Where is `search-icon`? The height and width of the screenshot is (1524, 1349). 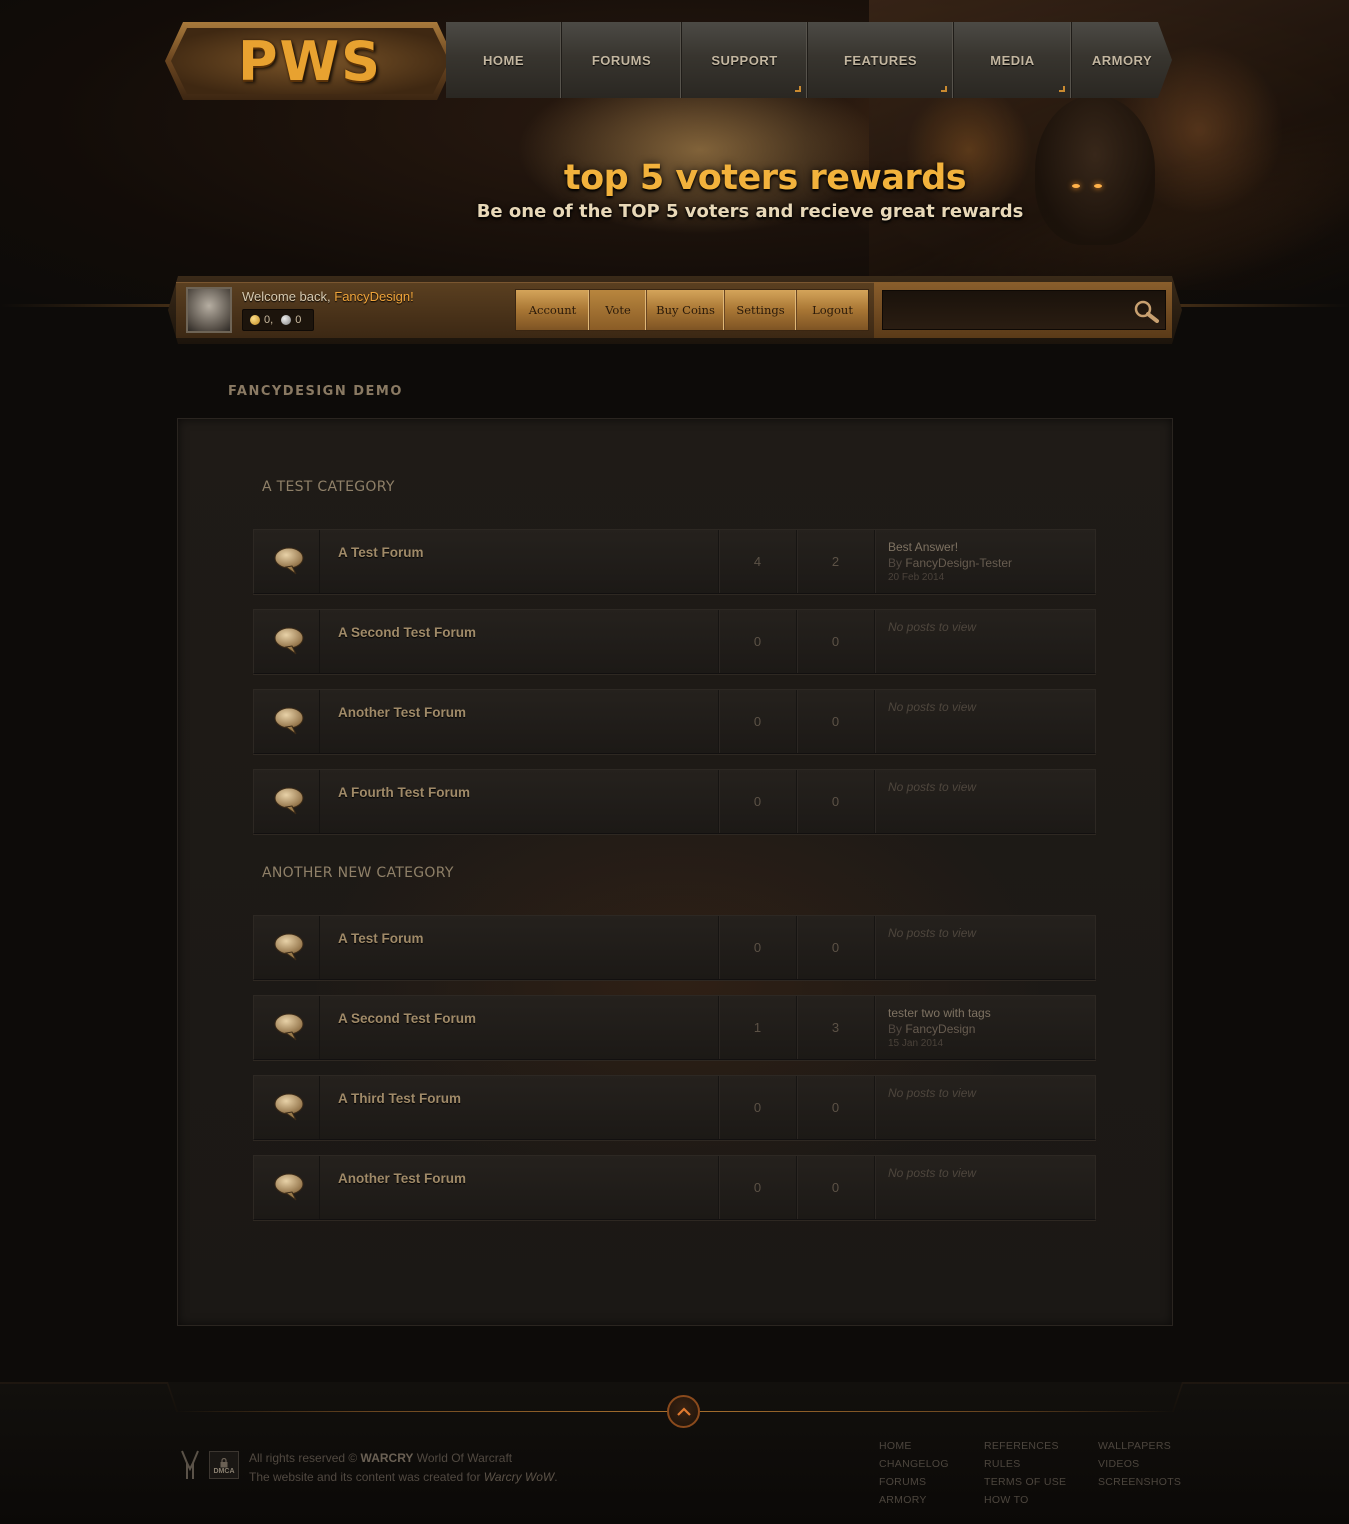
search-icon is located at coordinates (1146, 311).